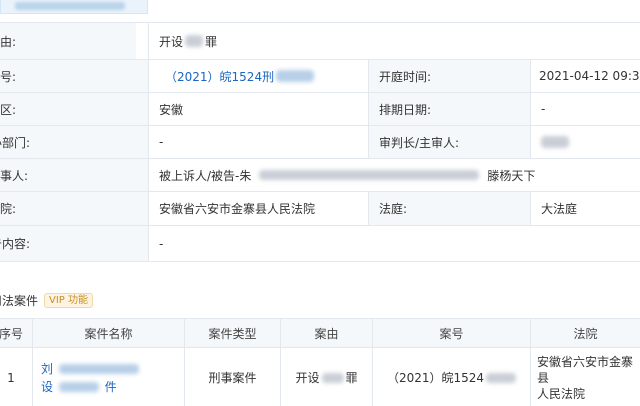 The height and width of the screenshot is (406, 640). Describe the element at coordinates (8, 209) in the screenshot. I see `label-text: 法院:` at that location.